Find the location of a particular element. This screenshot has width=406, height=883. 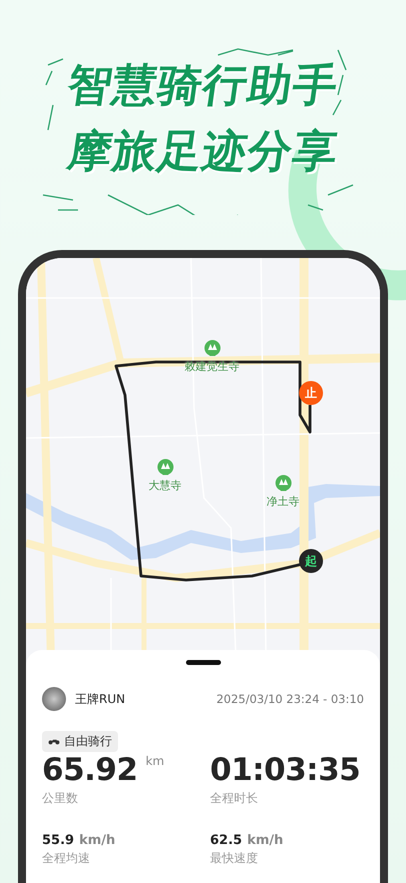

place-label: 净土寺 is located at coordinates (283, 501).